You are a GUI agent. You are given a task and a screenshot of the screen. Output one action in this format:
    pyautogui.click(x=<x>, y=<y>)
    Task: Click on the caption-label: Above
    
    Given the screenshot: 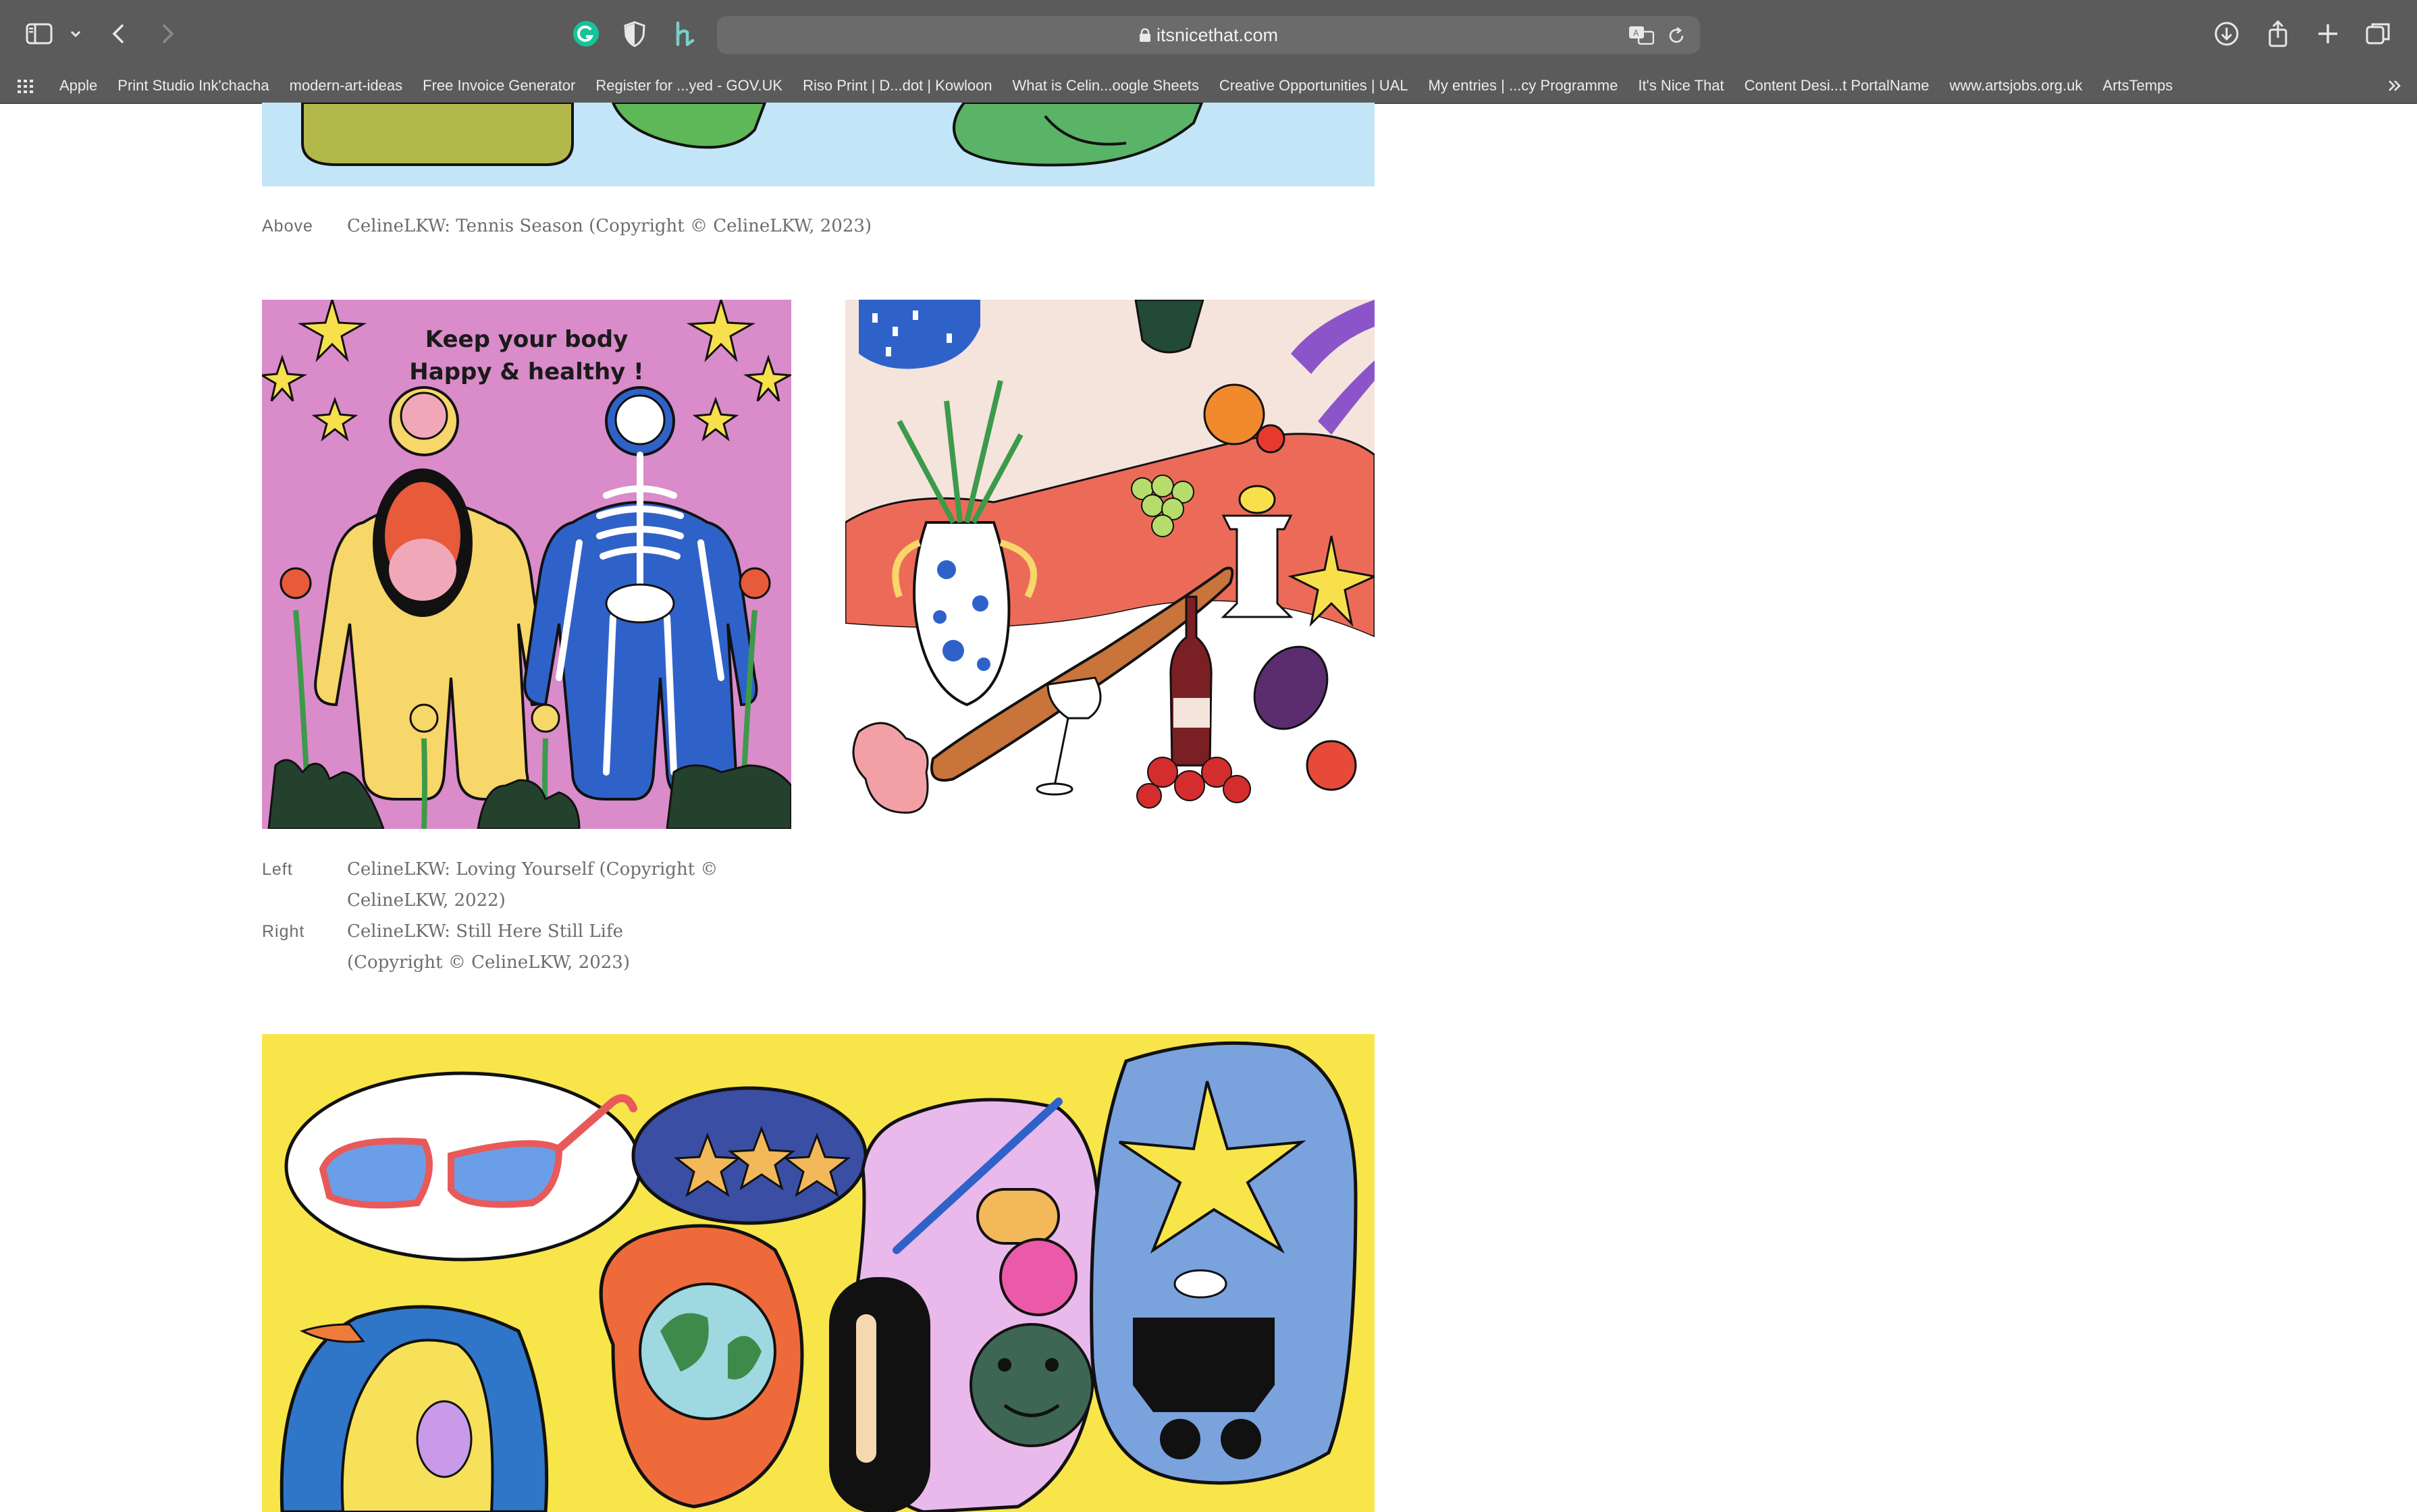 What is the action you would take?
    pyautogui.click(x=287, y=226)
    